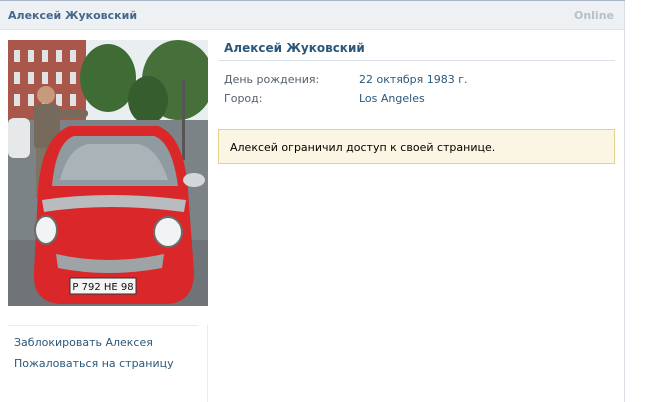  I want to click on name-divider, so click(416, 60).